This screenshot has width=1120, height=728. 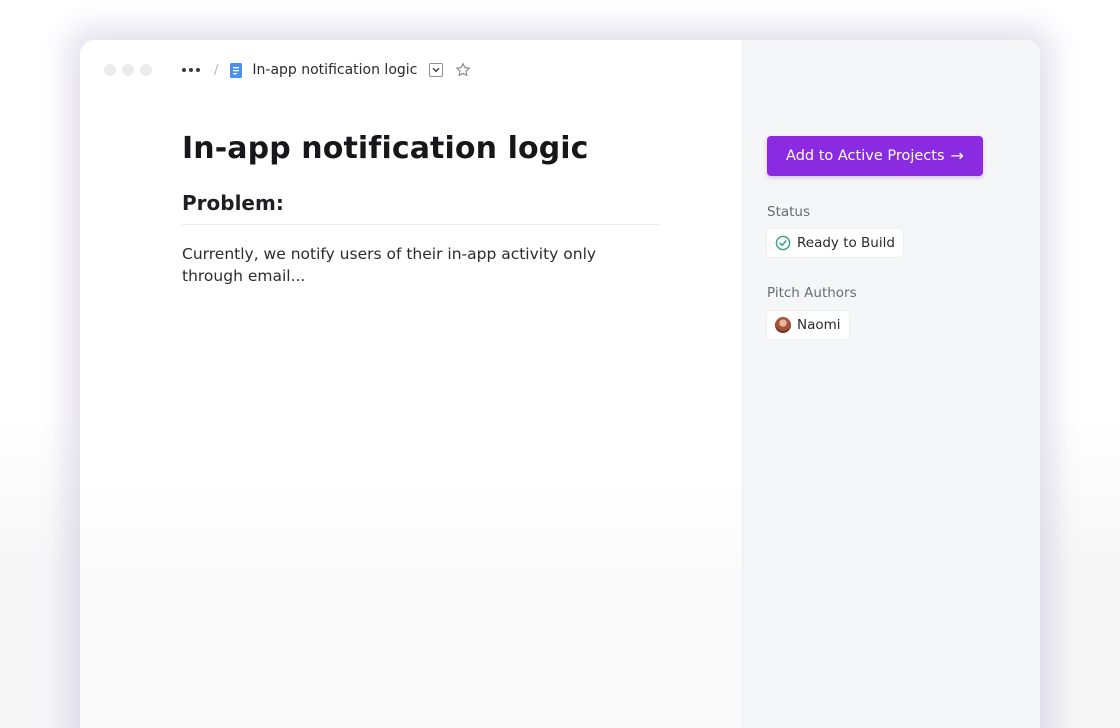 What do you see at coordinates (819, 325) in the screenshot?
I see `author-name: Naomi` at bounding box center [819, 325].